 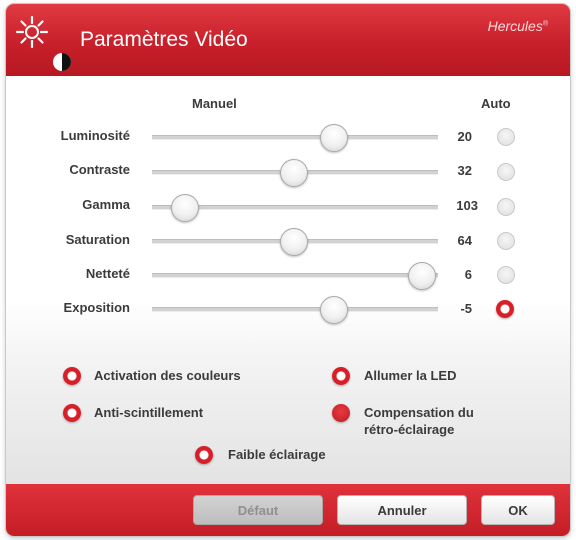 What do you see at coordinates (402, 510) in the screenshot?
I see `cancel-button: Annuler` at bounding box center [402, 510].